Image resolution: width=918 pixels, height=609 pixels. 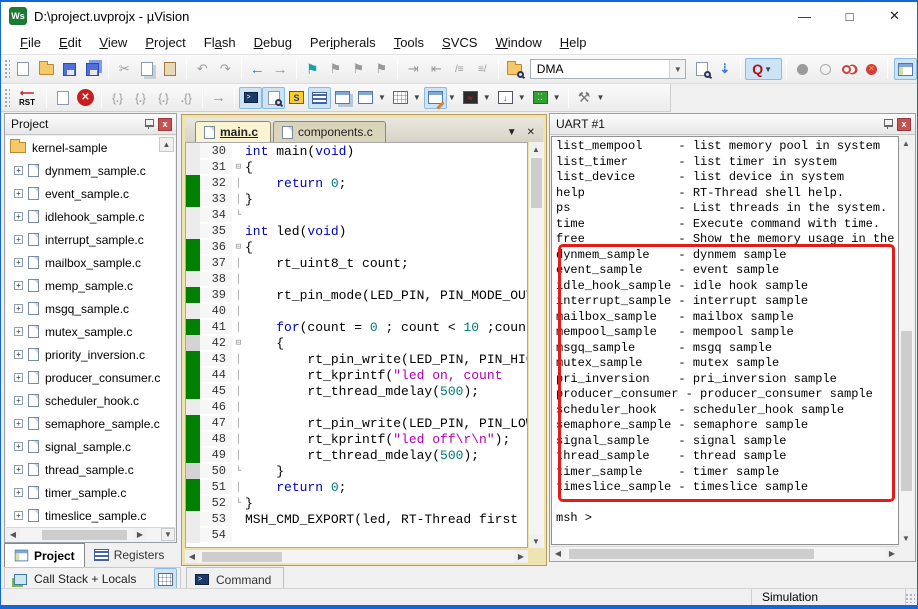 What do you see at coordinates (90, 534) in the screenshot?
I see `tree-hscrollbar: ◀ ▶ ▼` at bounding box center [90, 534].